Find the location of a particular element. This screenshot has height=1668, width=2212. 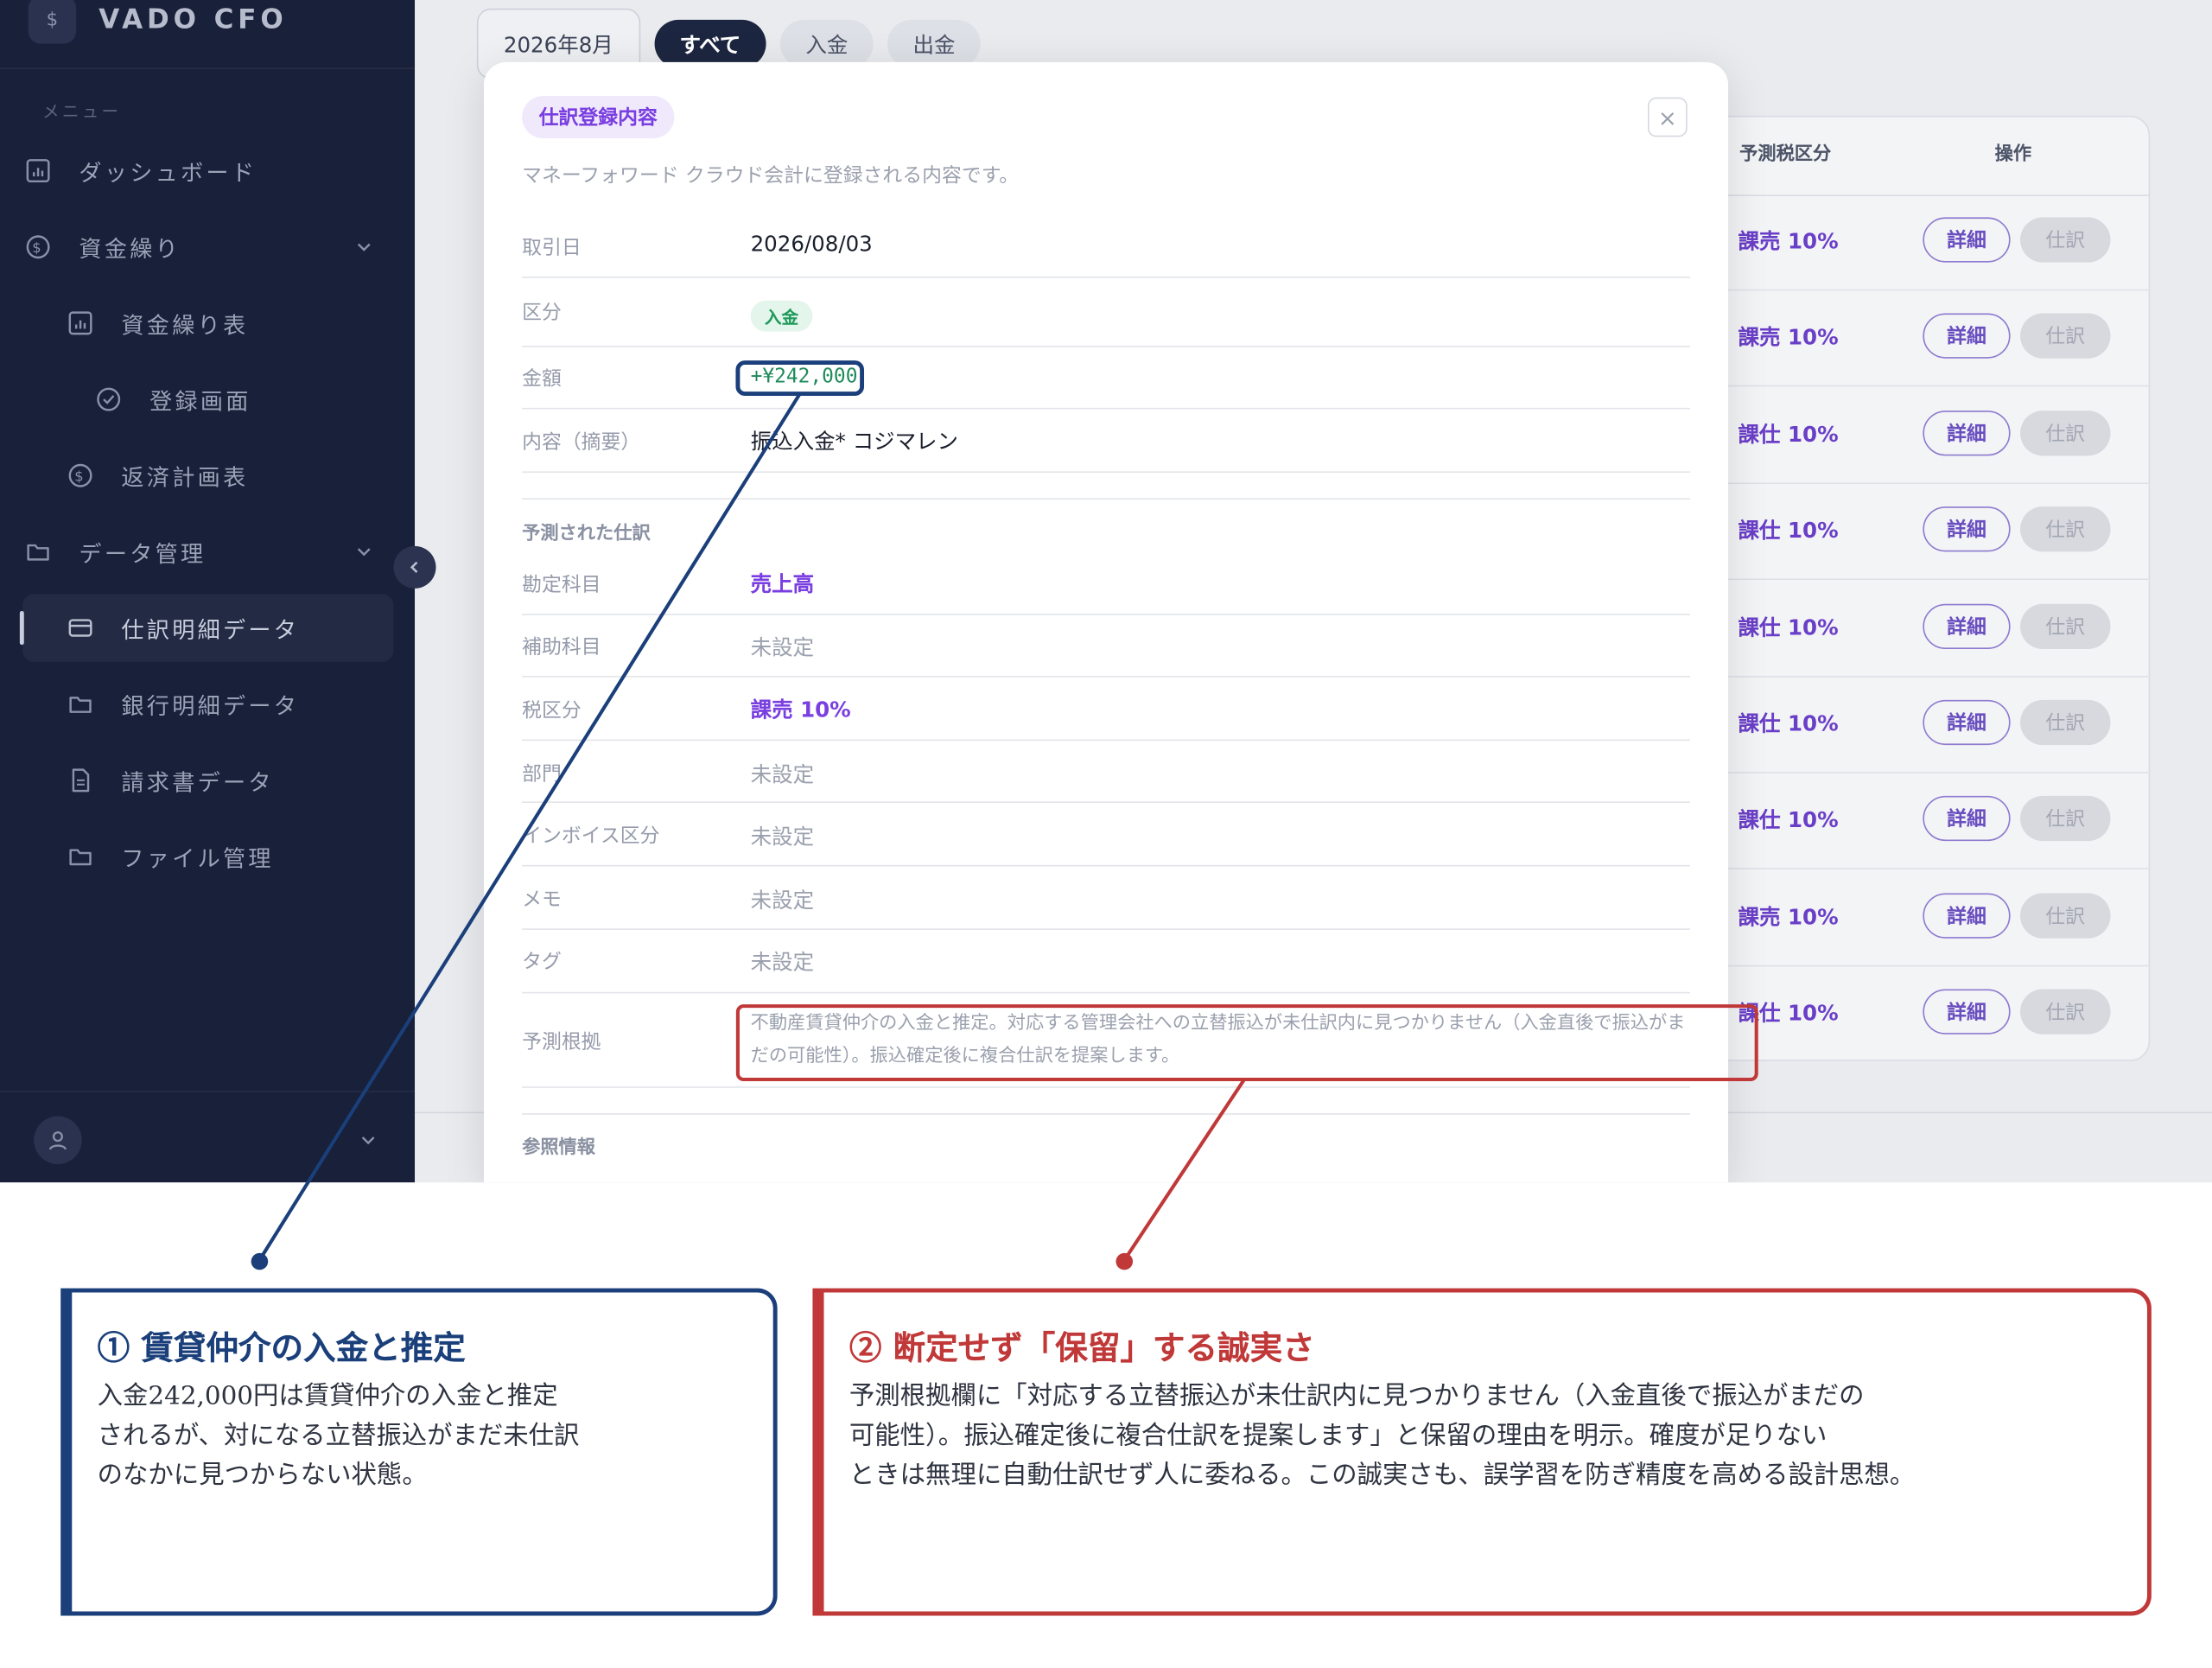

blue-leader-dot is located at coordinates (260, 1261).